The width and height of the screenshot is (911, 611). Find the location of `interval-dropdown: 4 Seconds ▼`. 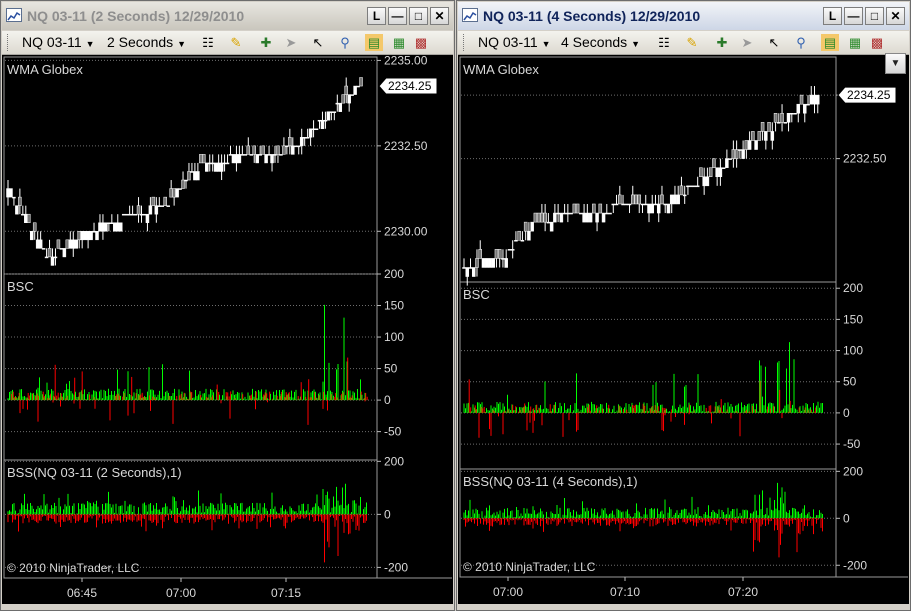

interval-dropdown: 4 Seconds ▼ is located at coordinates (600, 42).